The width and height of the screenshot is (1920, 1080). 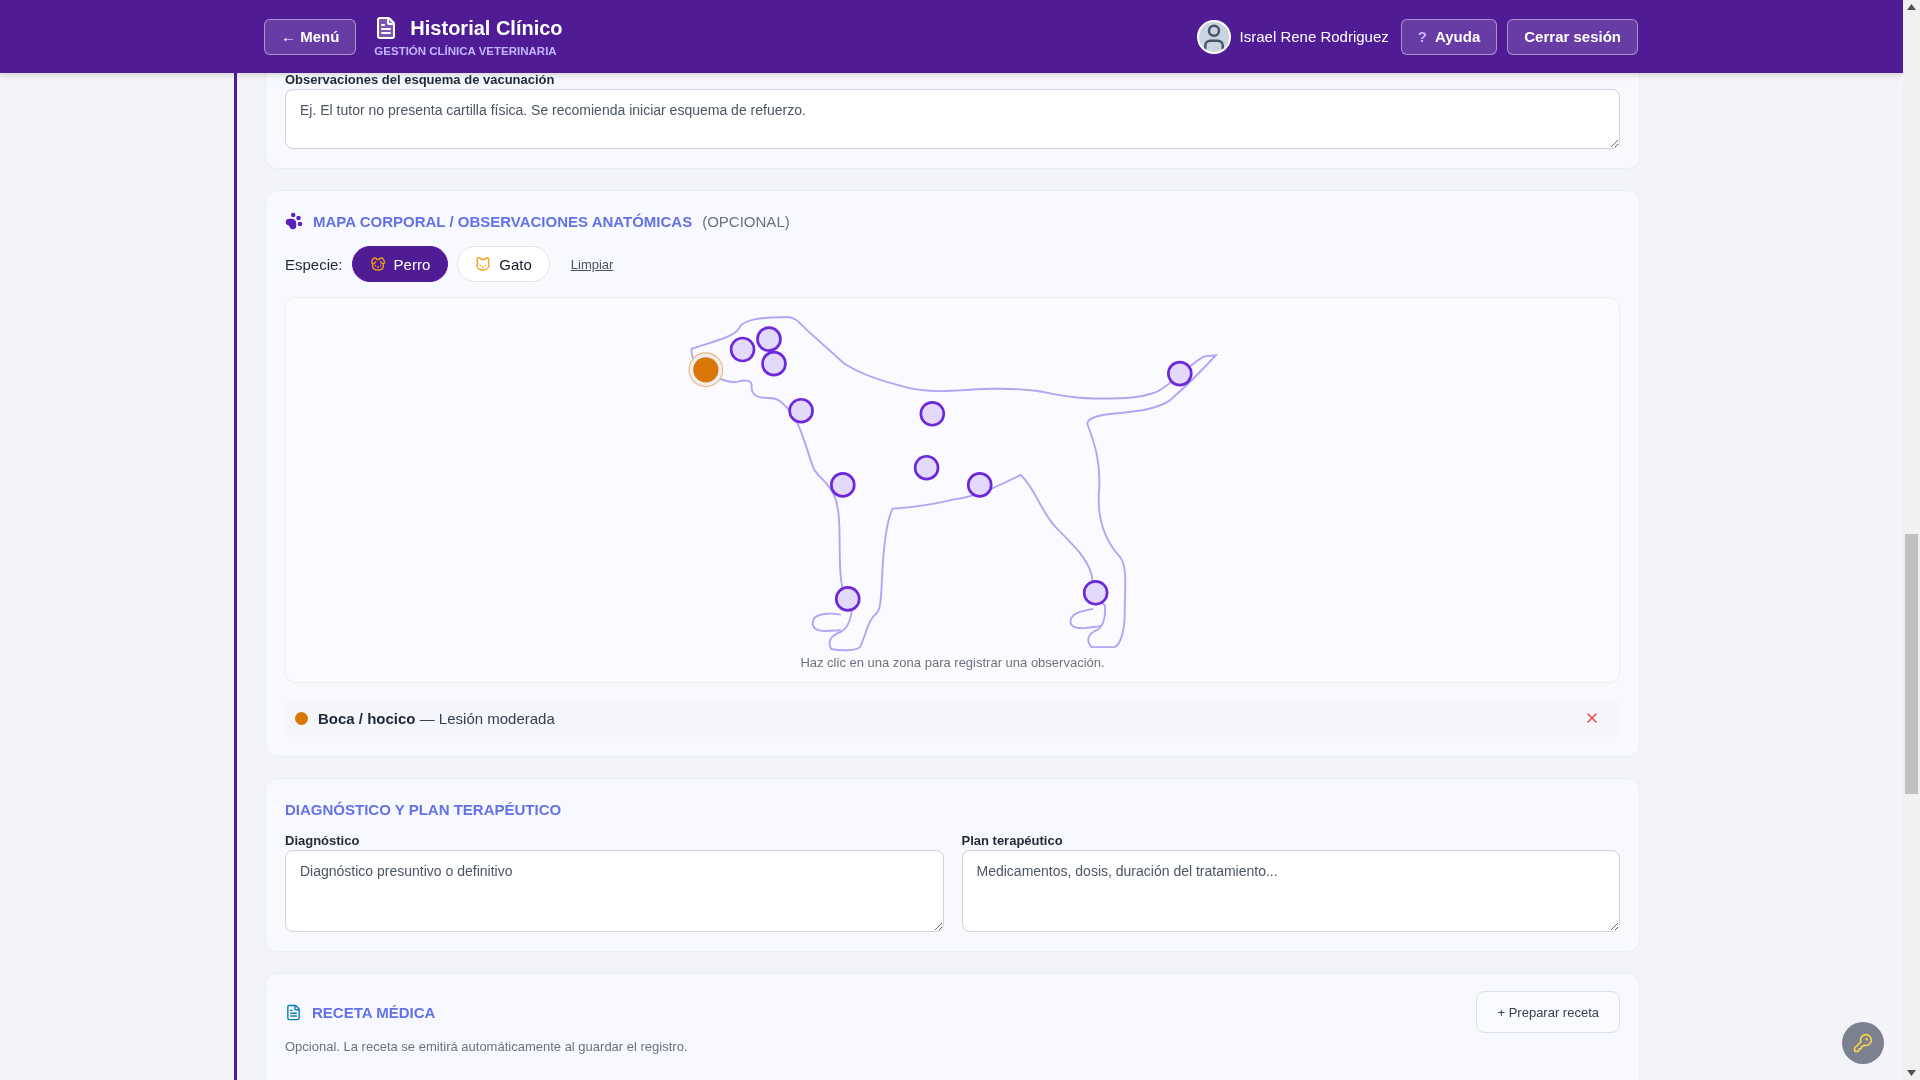 I want to click on key-button, so click(x=1863, y=1043).